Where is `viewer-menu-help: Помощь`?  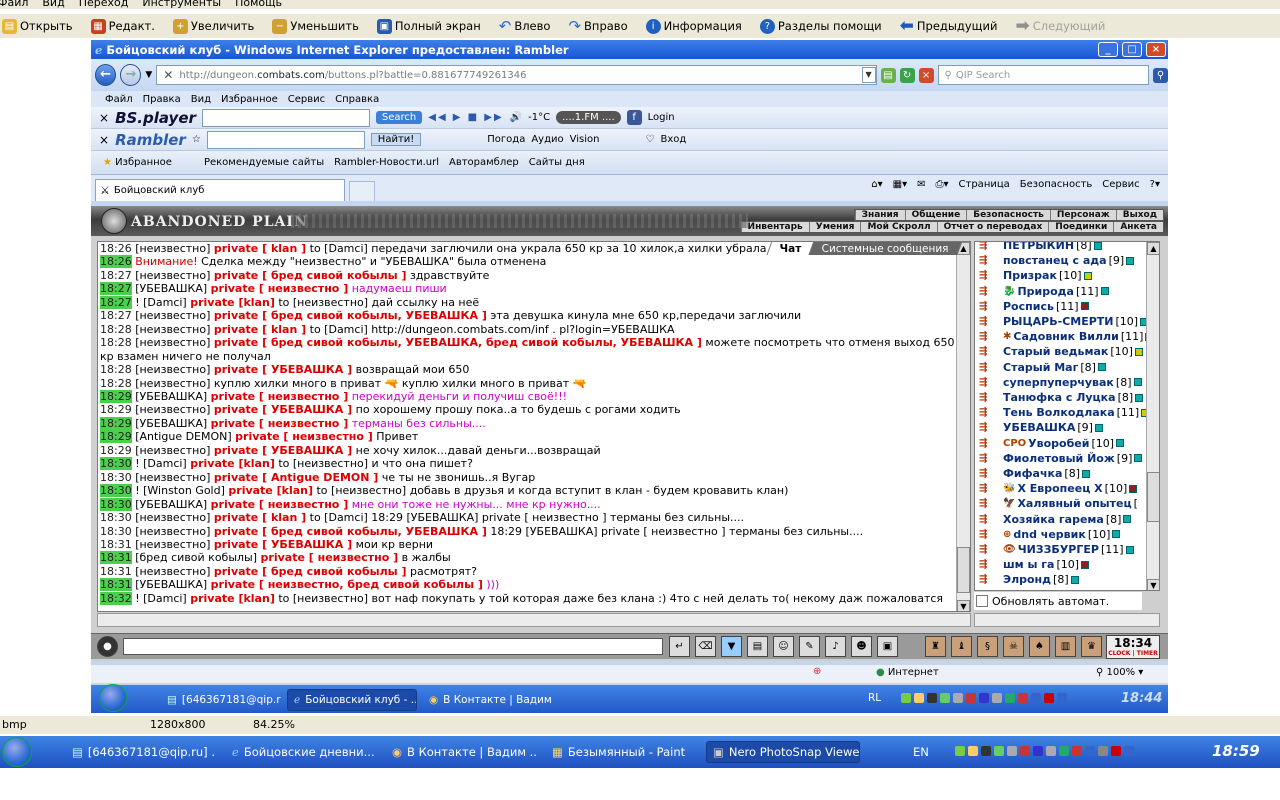 viewer-menu-help: Помощь is located at coordinates (258, 4).